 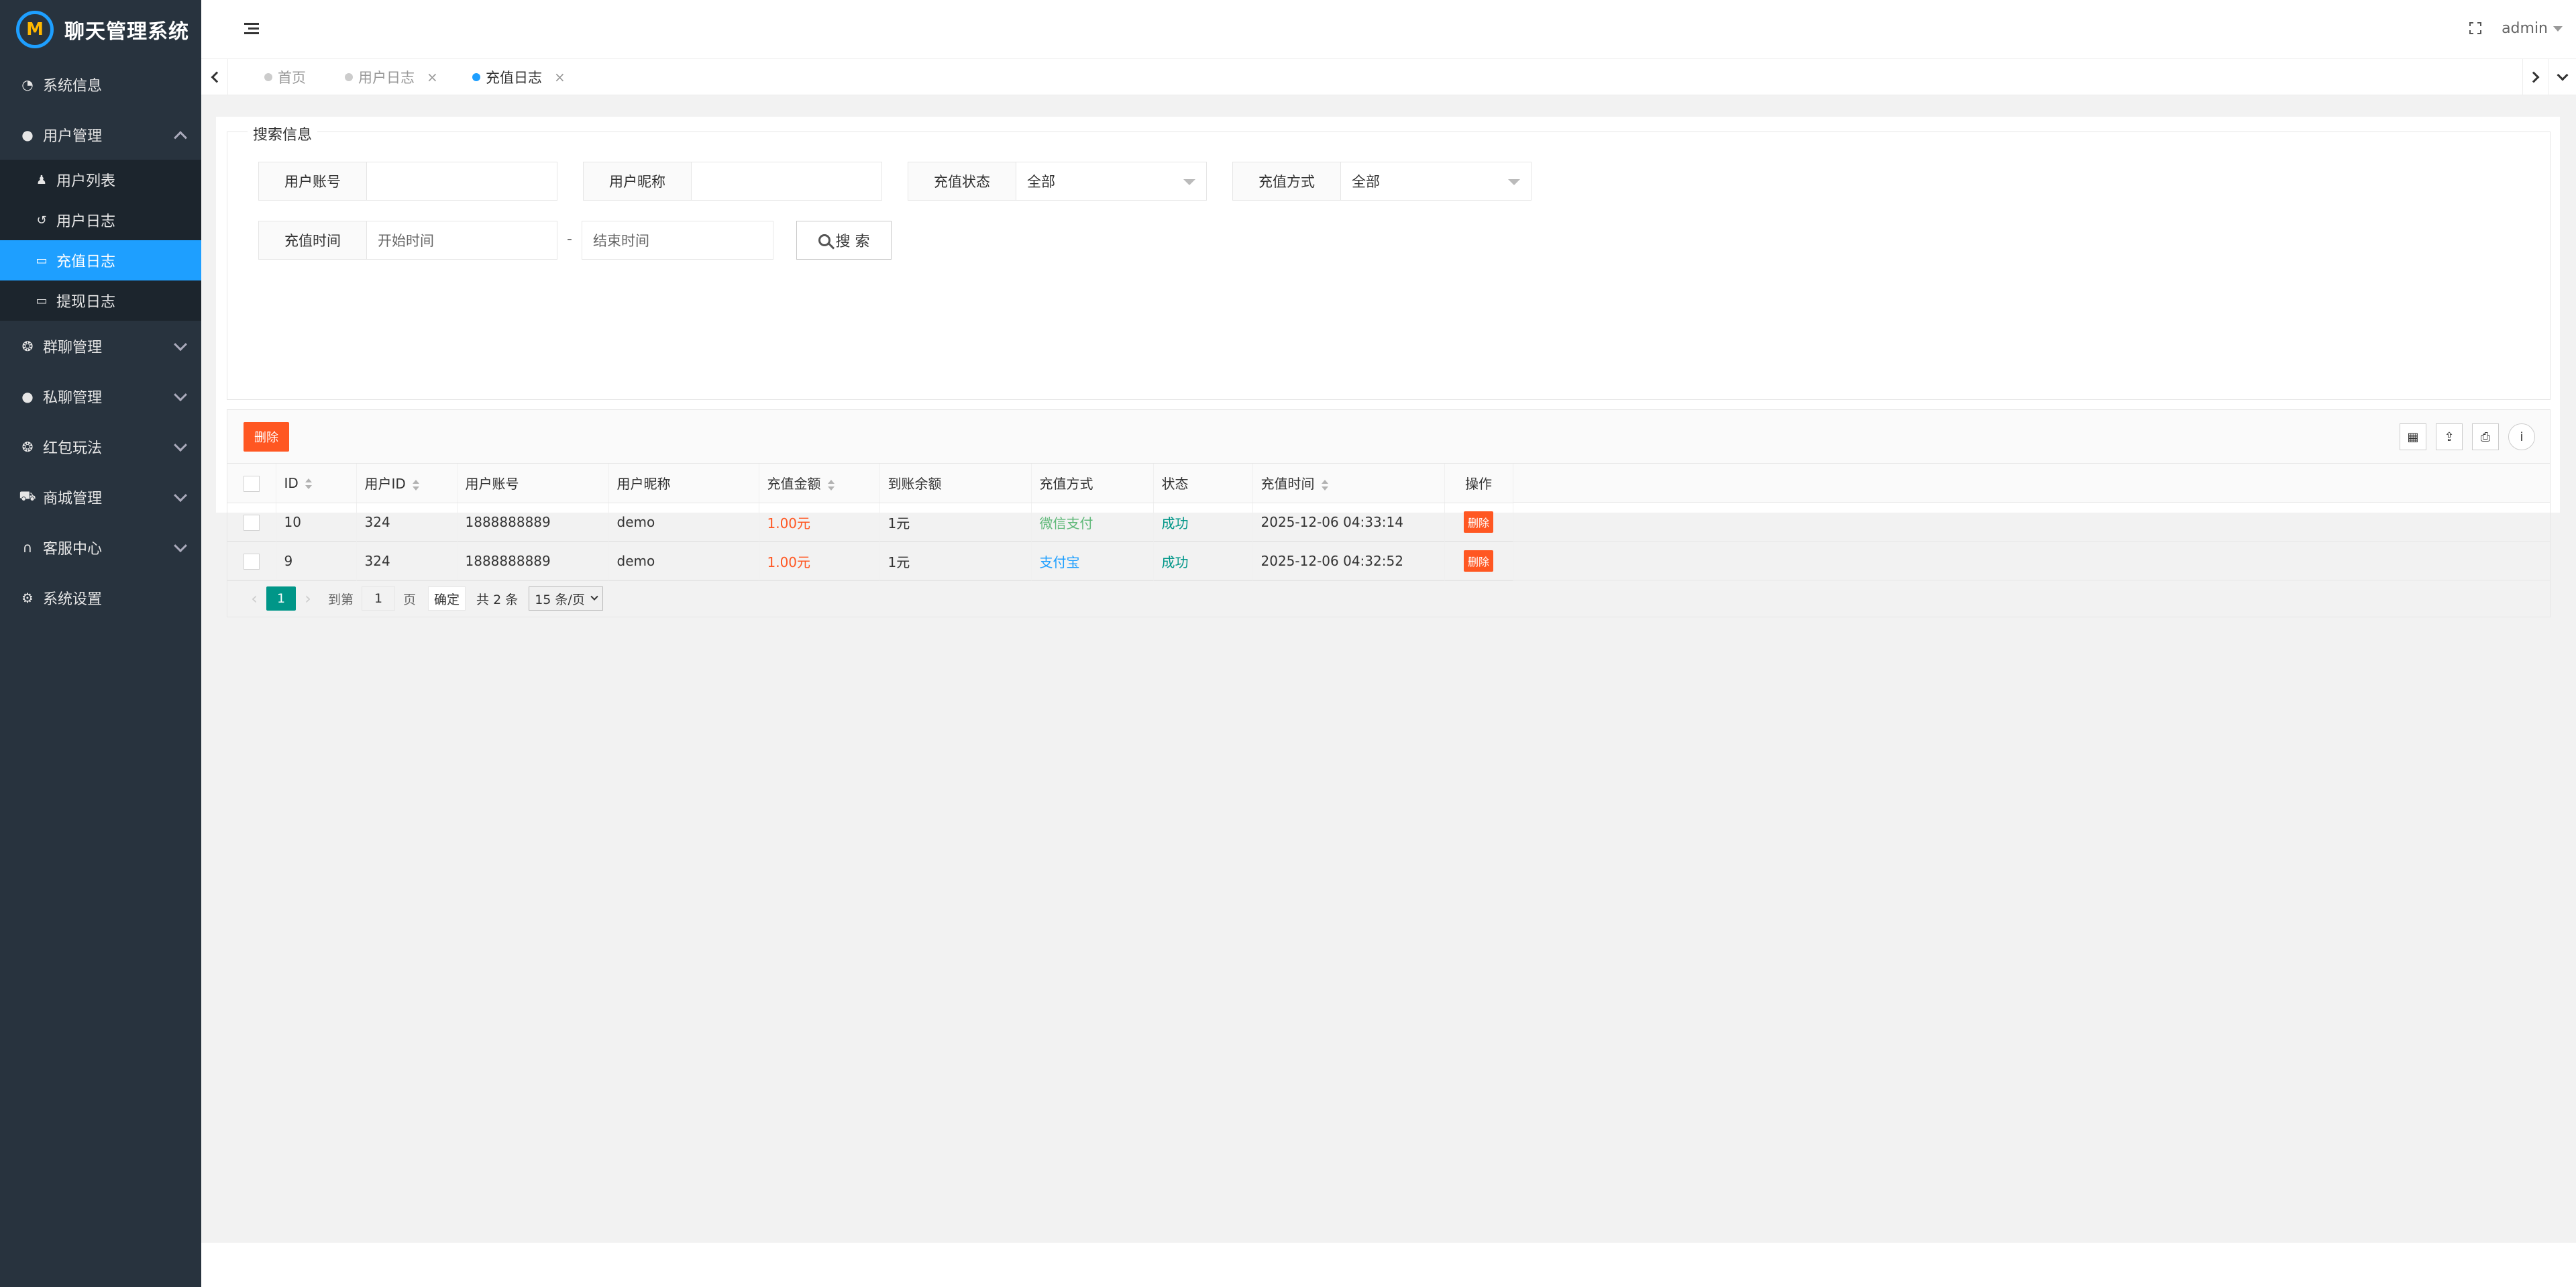 I want to click on sidebar-item-private-chat: ● 私聊管理, so click(x=100, y=396).